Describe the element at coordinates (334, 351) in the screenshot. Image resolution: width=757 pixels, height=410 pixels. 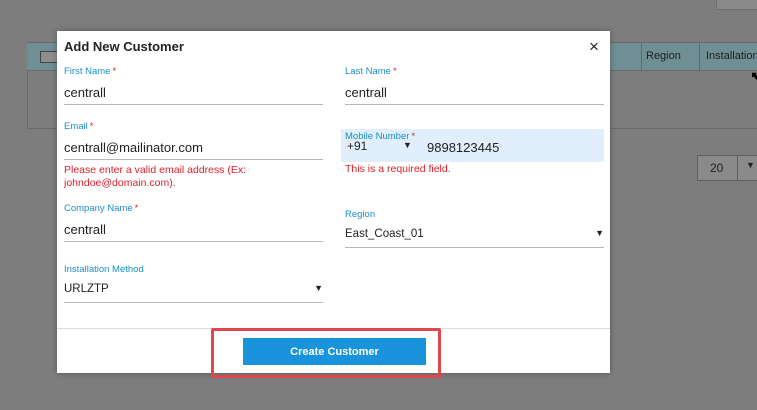
I see `create-customer-button: Create Customer` at that location.